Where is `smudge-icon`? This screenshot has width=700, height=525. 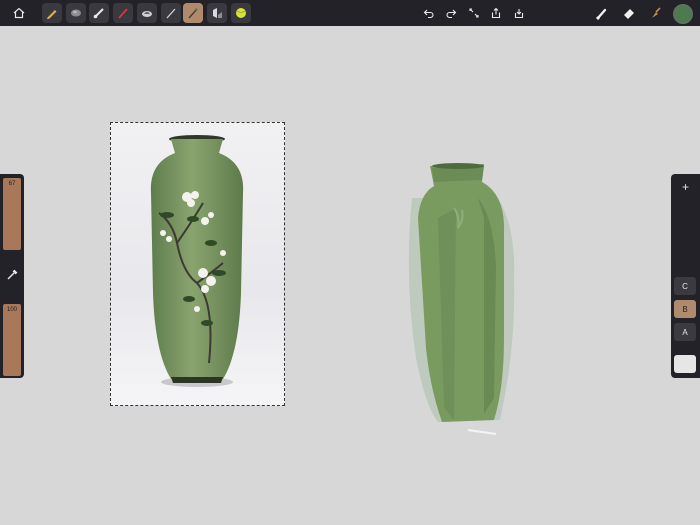
smudge-icon is located at coordinates (656, 13).